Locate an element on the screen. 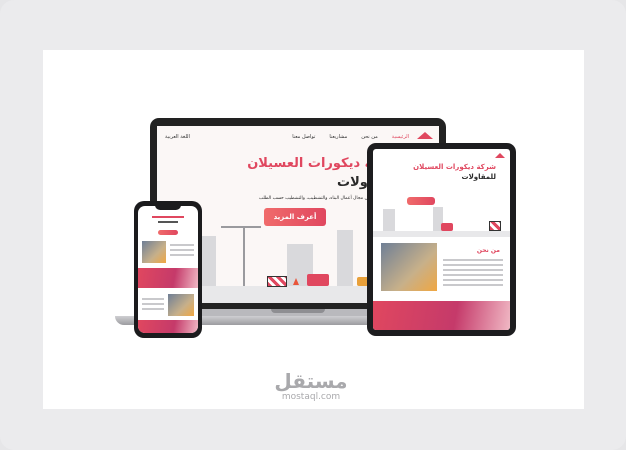 This screenshot has height=450, width=626. tablet-headline-line1: شركة ديكورات العسيلان is located at coordinates (454, 167).